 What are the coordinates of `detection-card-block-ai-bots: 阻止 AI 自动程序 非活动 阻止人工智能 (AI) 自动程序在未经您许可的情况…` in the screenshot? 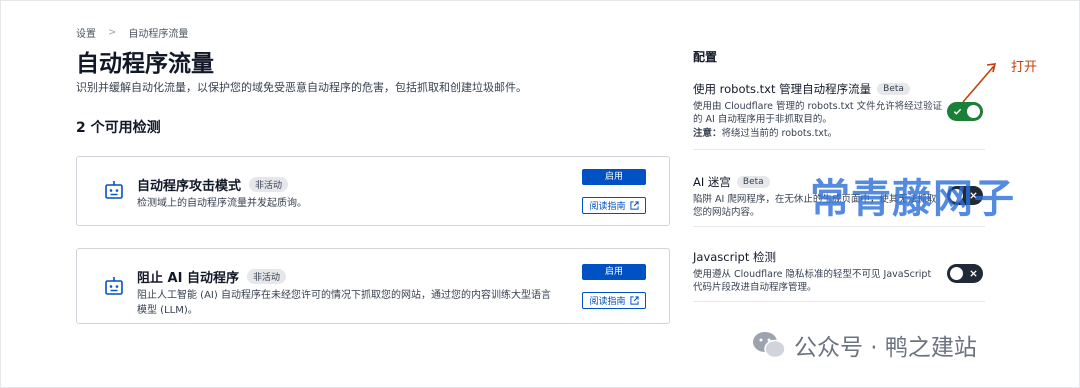 It's located at (373, 286).